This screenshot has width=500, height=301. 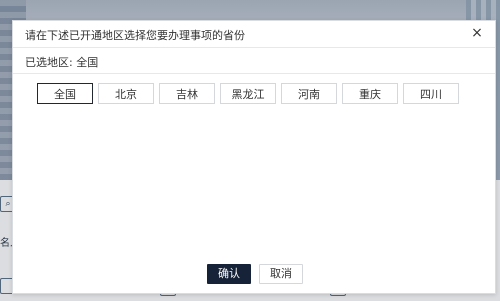 I want to click on close-button: ×, so click(x=477, y=33).